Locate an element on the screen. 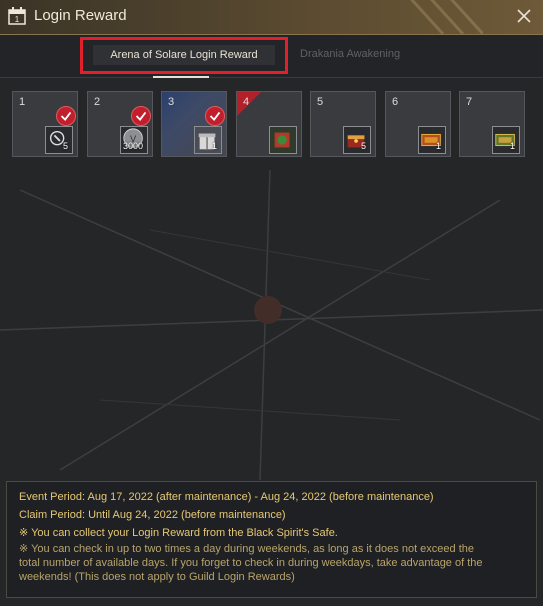  treasure-chest-icon: 5 is located at coordinates (357, 140).